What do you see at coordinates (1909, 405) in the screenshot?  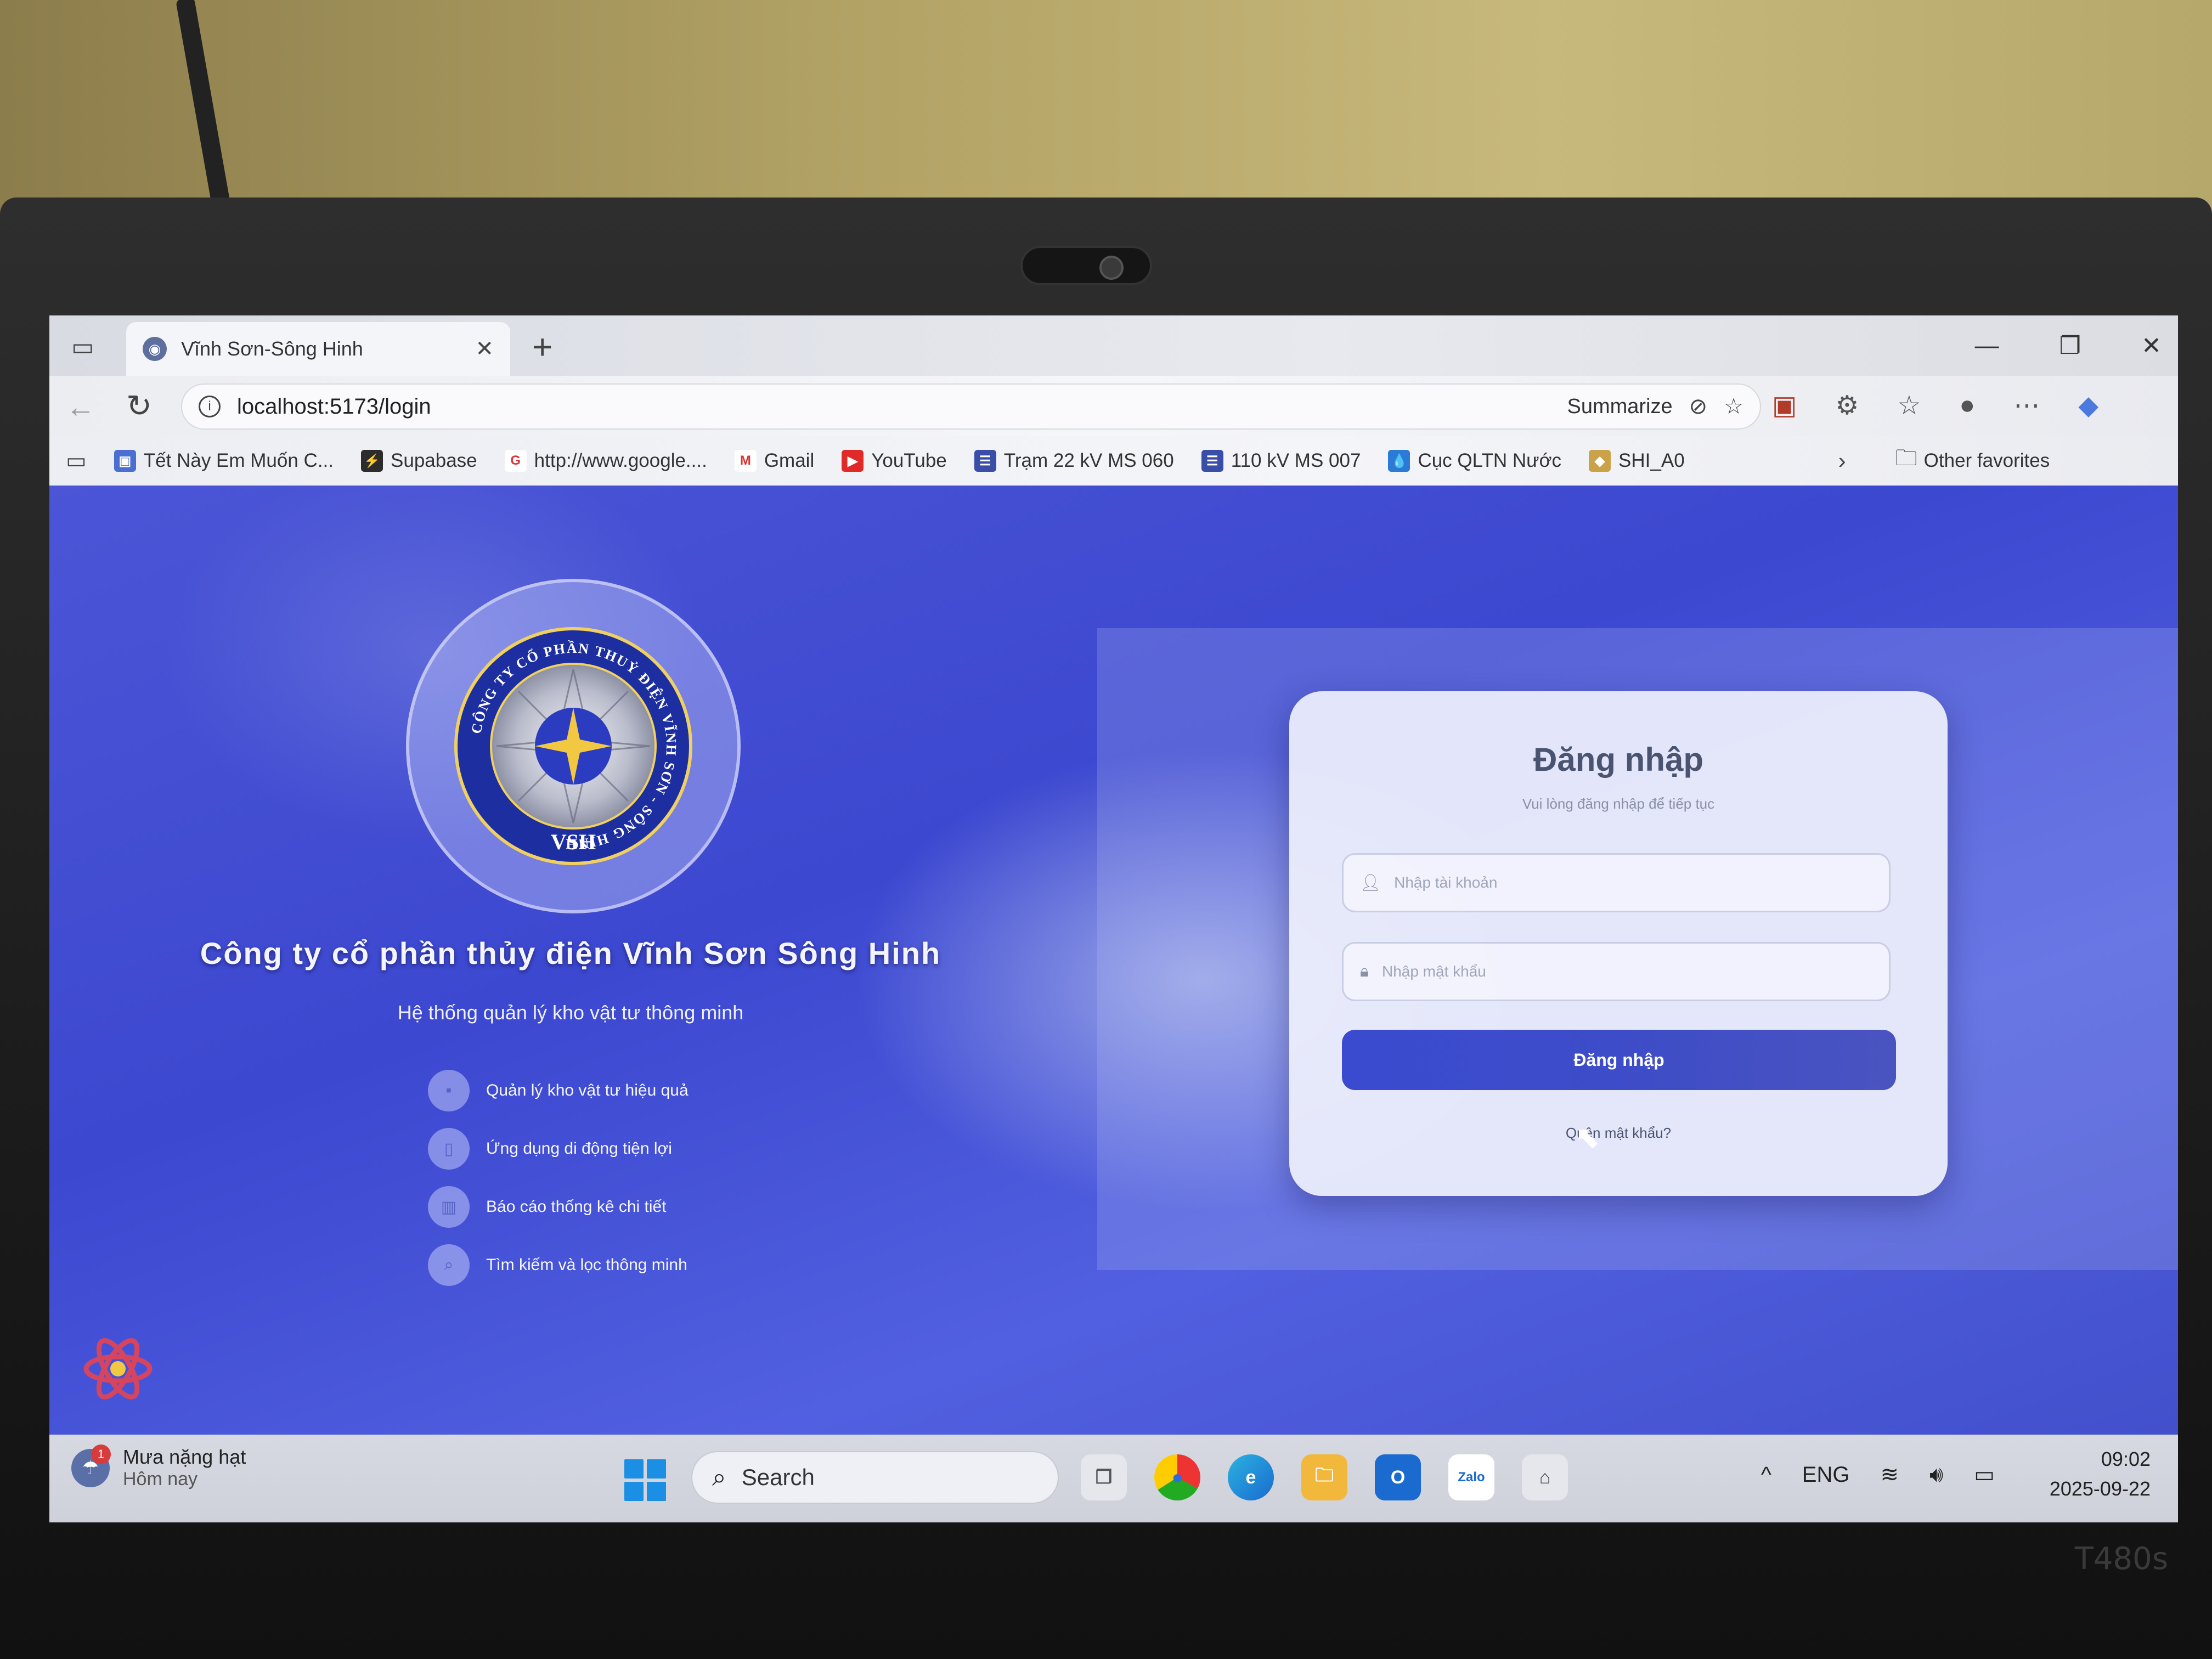 I see `favorites-icon: ☆` at bounding box center [1909, 405].